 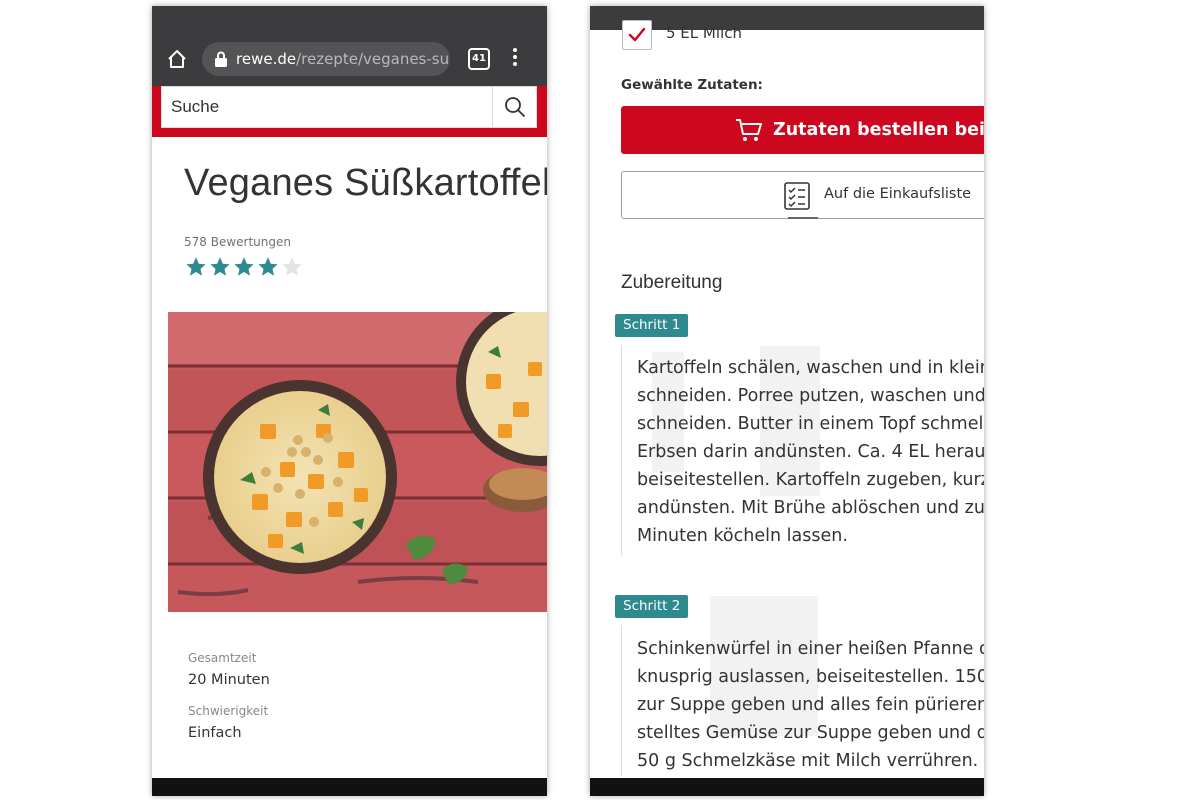 I want to click on order-ingredients-button: Zutaten bestellen bei REWE, so click(x=802, y=130).